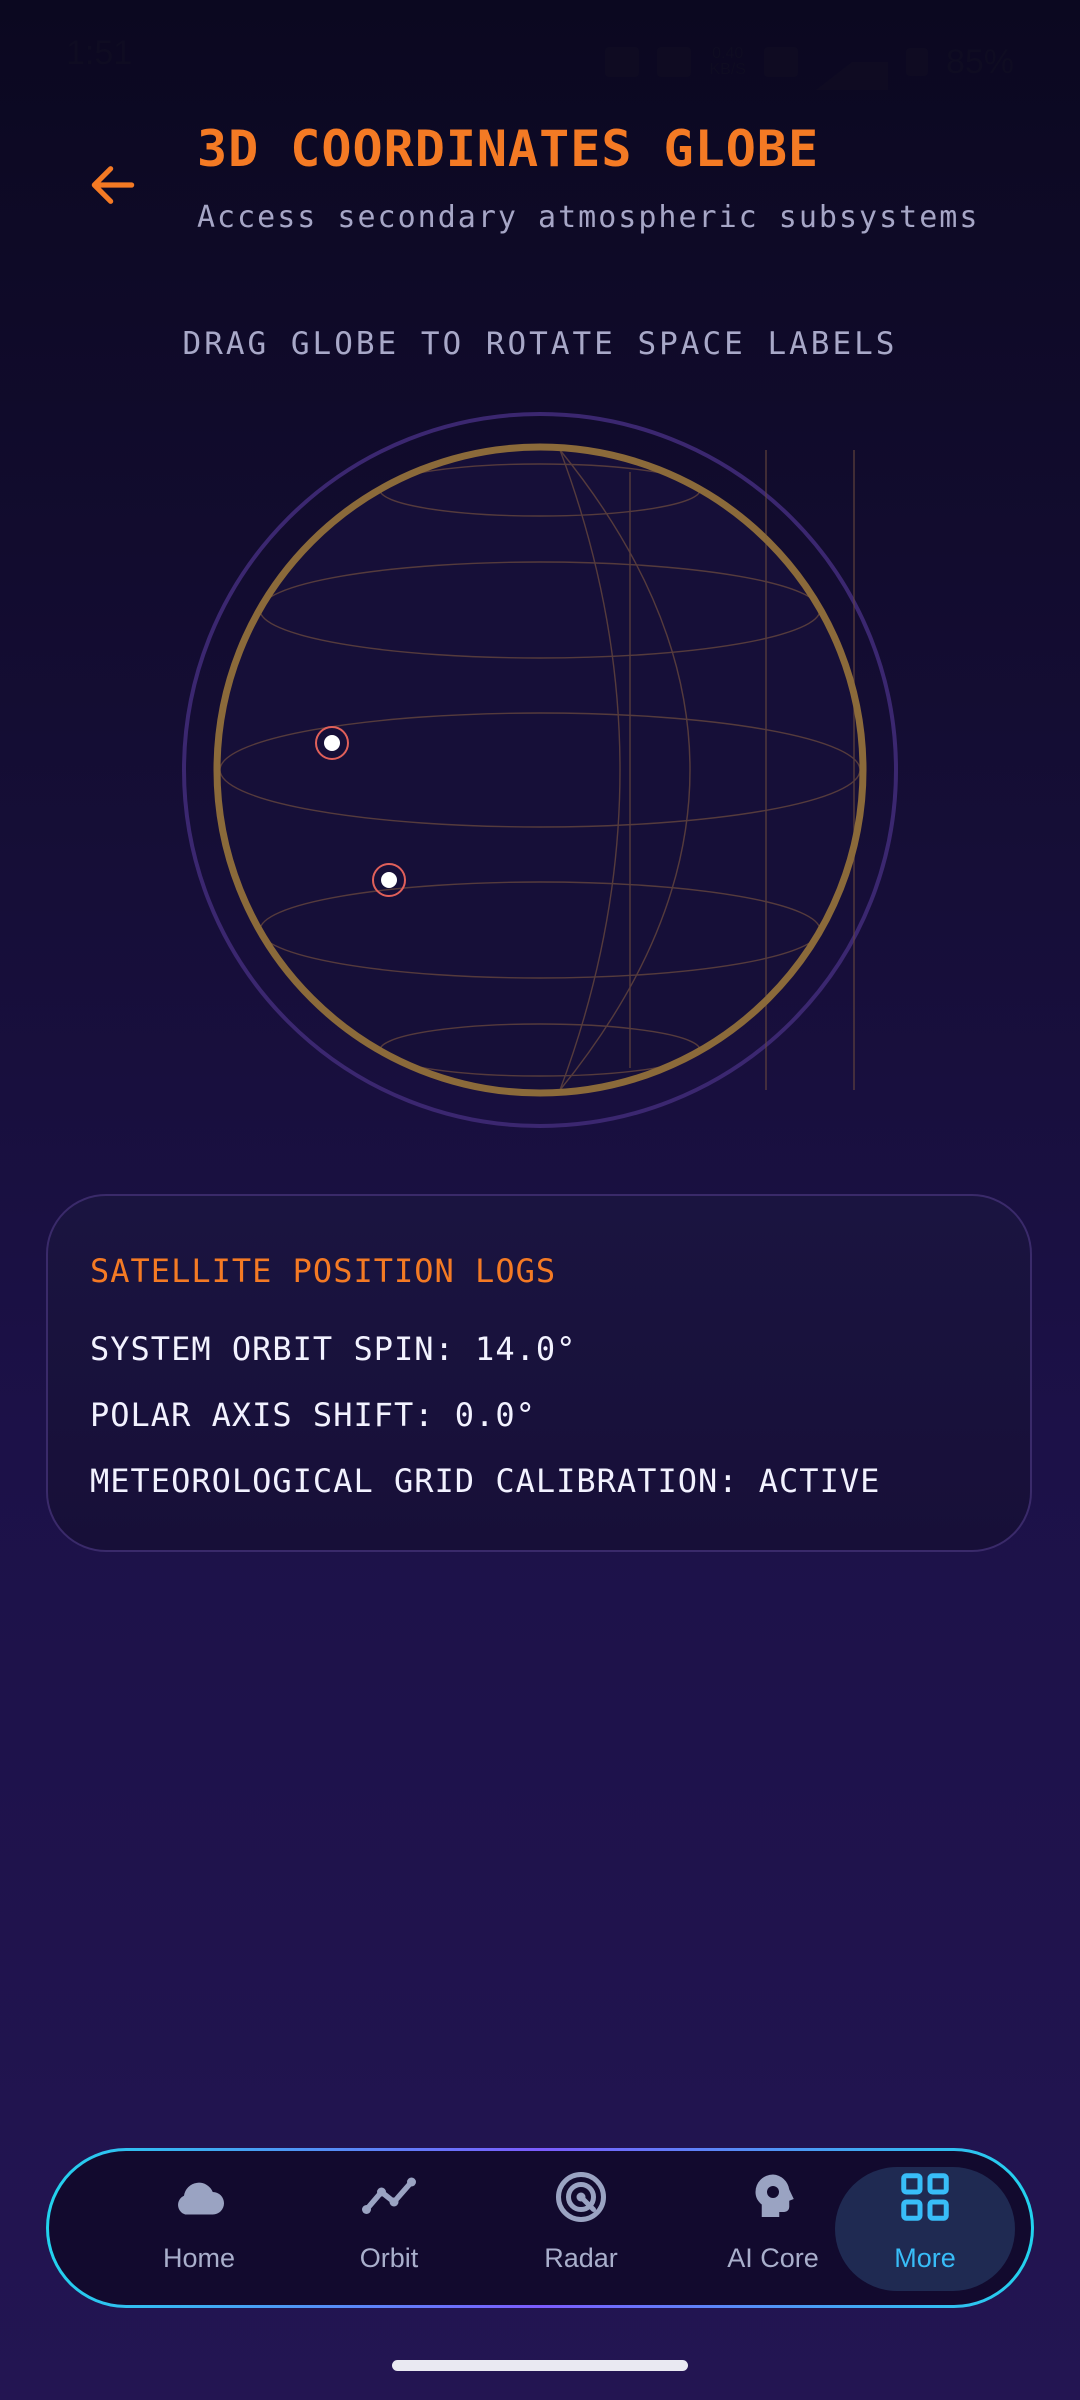  Describe the element at coordinates (201, 2198) in the screenshot. I see `cloud-icon` at that location.